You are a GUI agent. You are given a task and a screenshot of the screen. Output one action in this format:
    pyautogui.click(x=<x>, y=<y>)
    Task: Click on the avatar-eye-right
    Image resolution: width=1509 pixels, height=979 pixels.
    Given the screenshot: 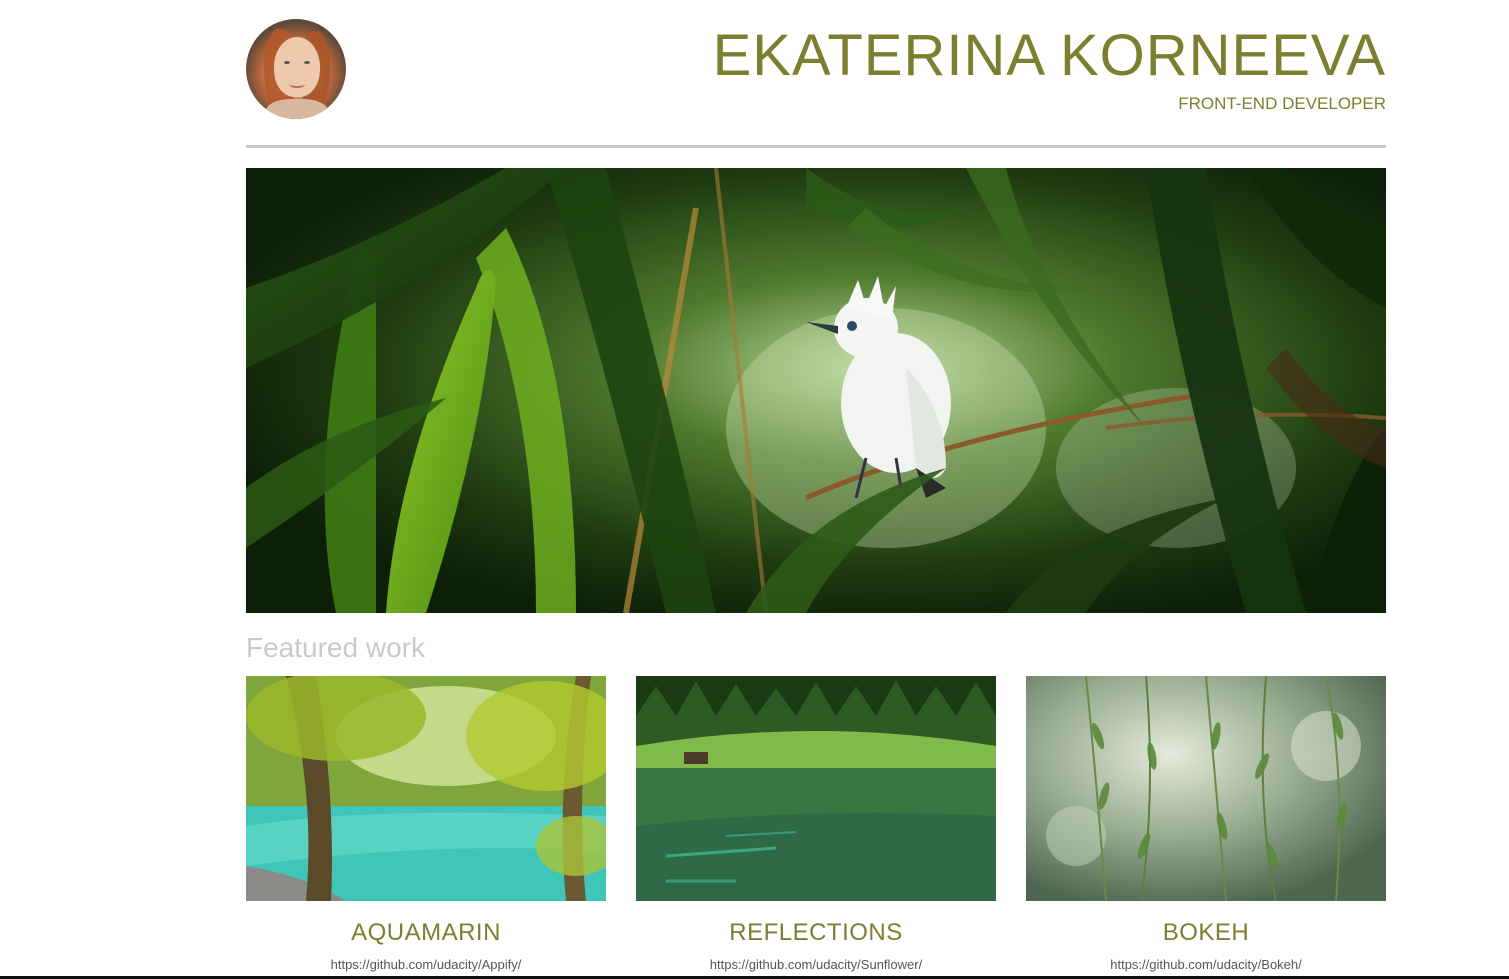 What is the action you would take?
    pyautogui.click(x=307, y=62)
    